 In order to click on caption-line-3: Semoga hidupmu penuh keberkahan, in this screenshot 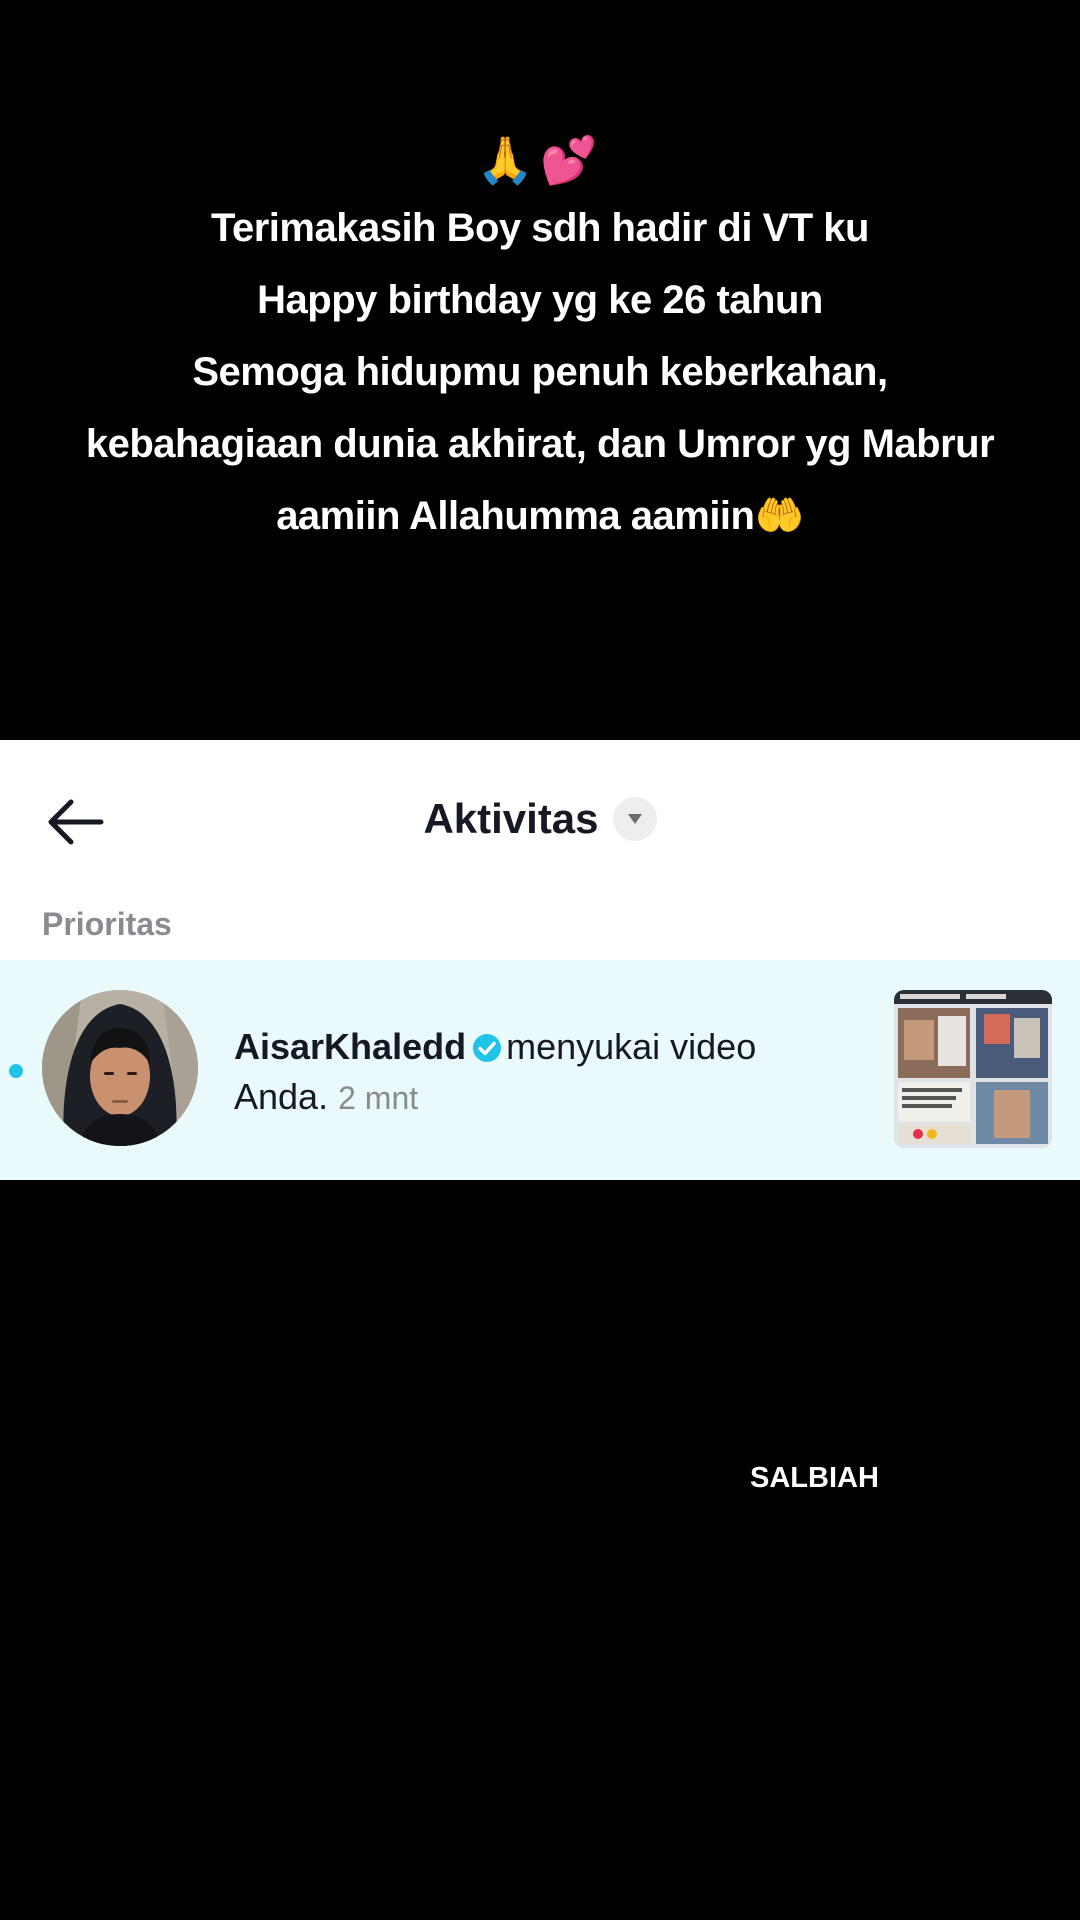, I will do `click(540, 372)`.